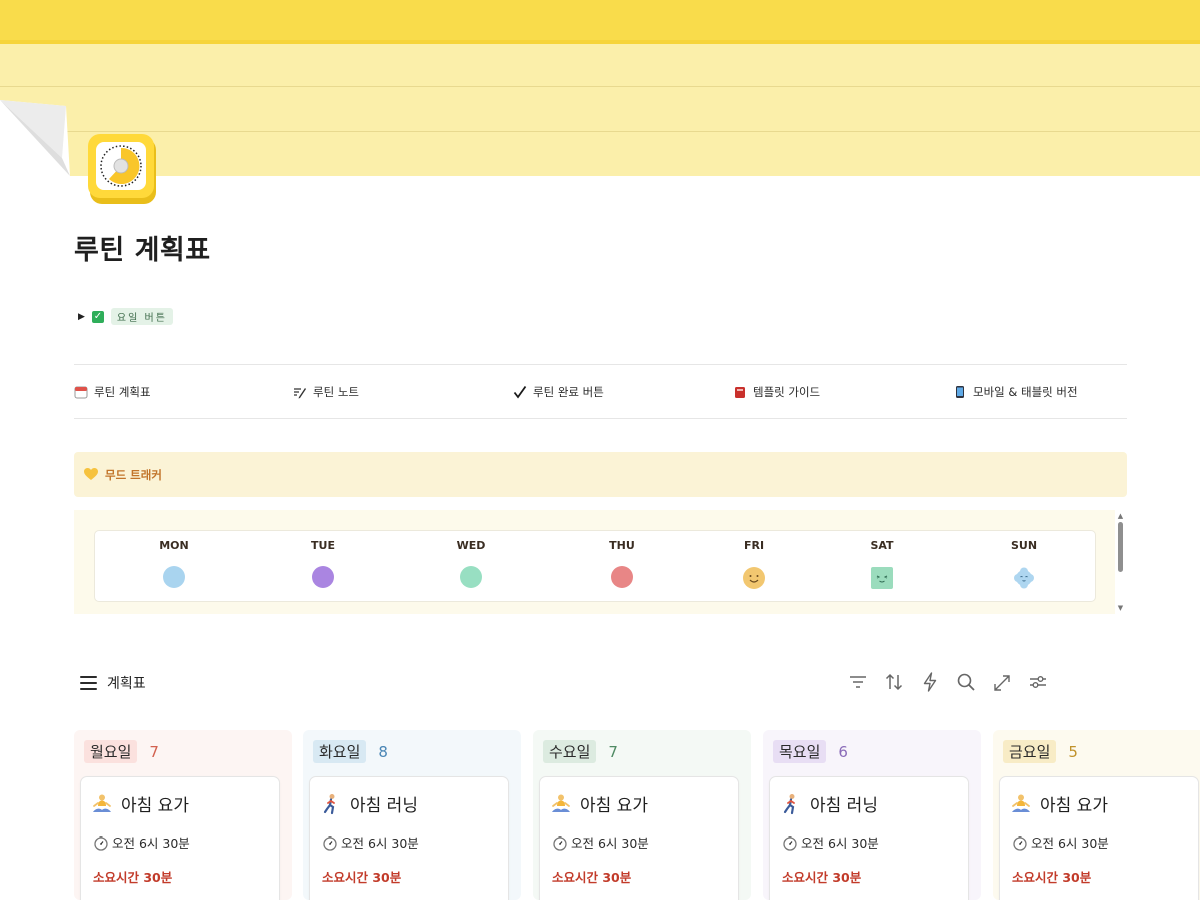  I want to click on column-tag: 월요일, so click(111, 751).